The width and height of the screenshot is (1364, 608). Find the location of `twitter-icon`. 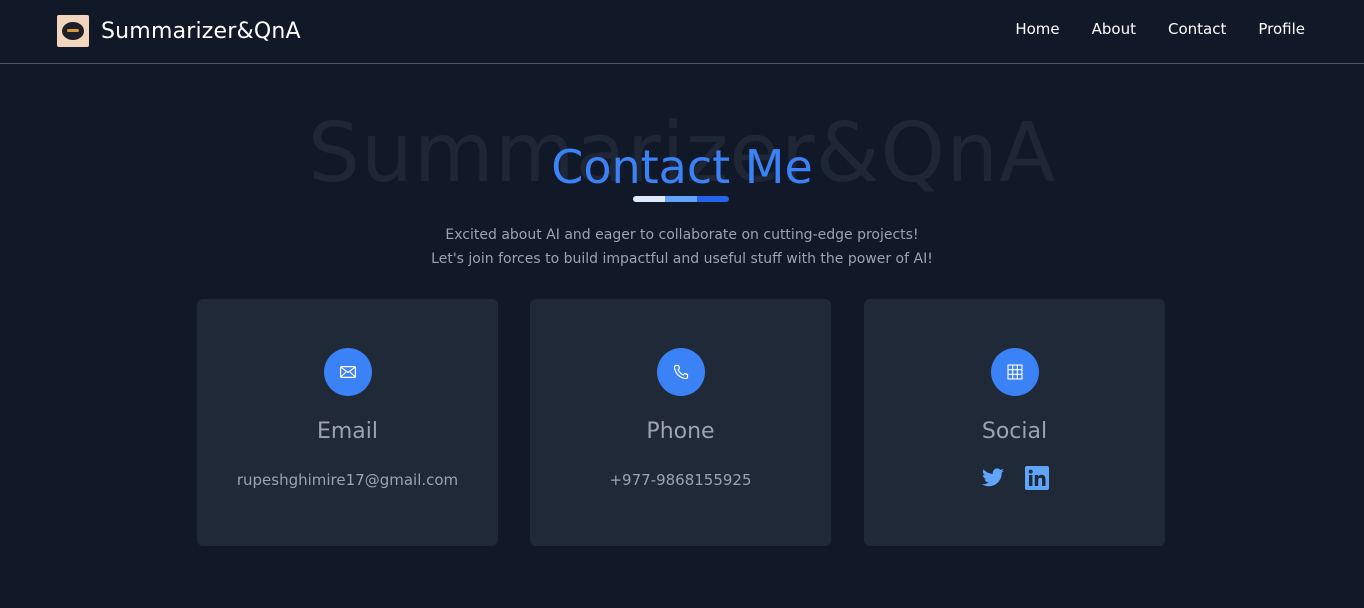

twitter-icon is located at coordinates (993, 478).